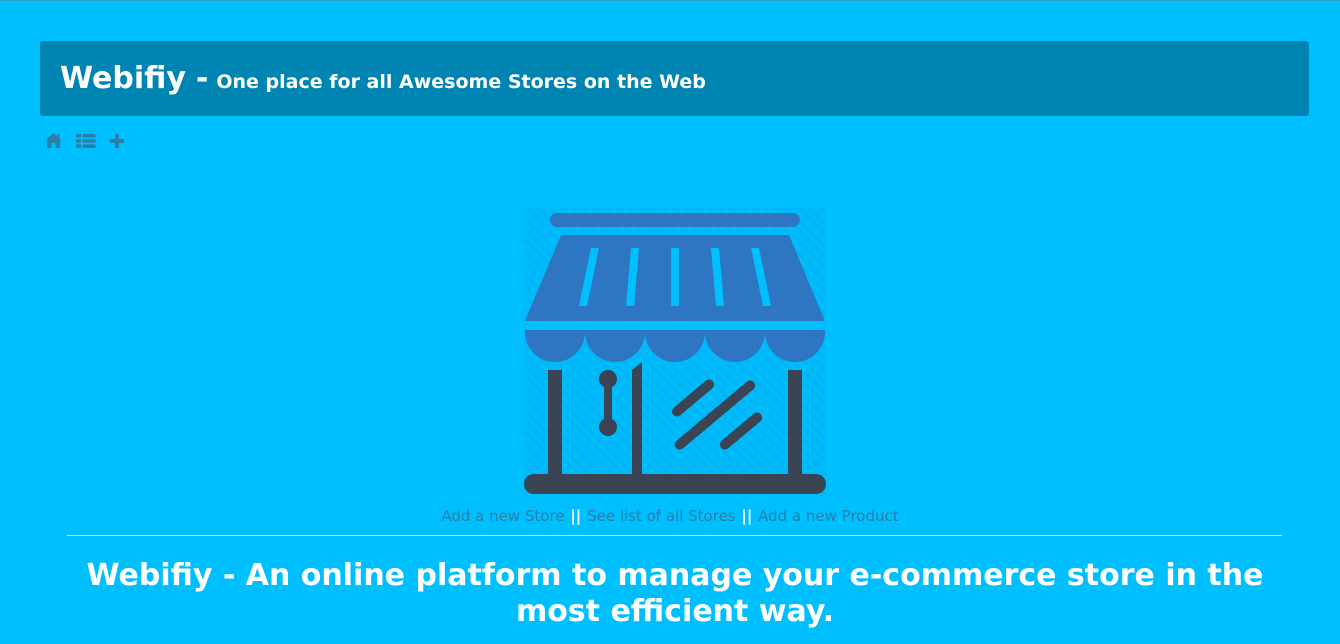  I want to click on horizontal-divider, so click(674, 535).